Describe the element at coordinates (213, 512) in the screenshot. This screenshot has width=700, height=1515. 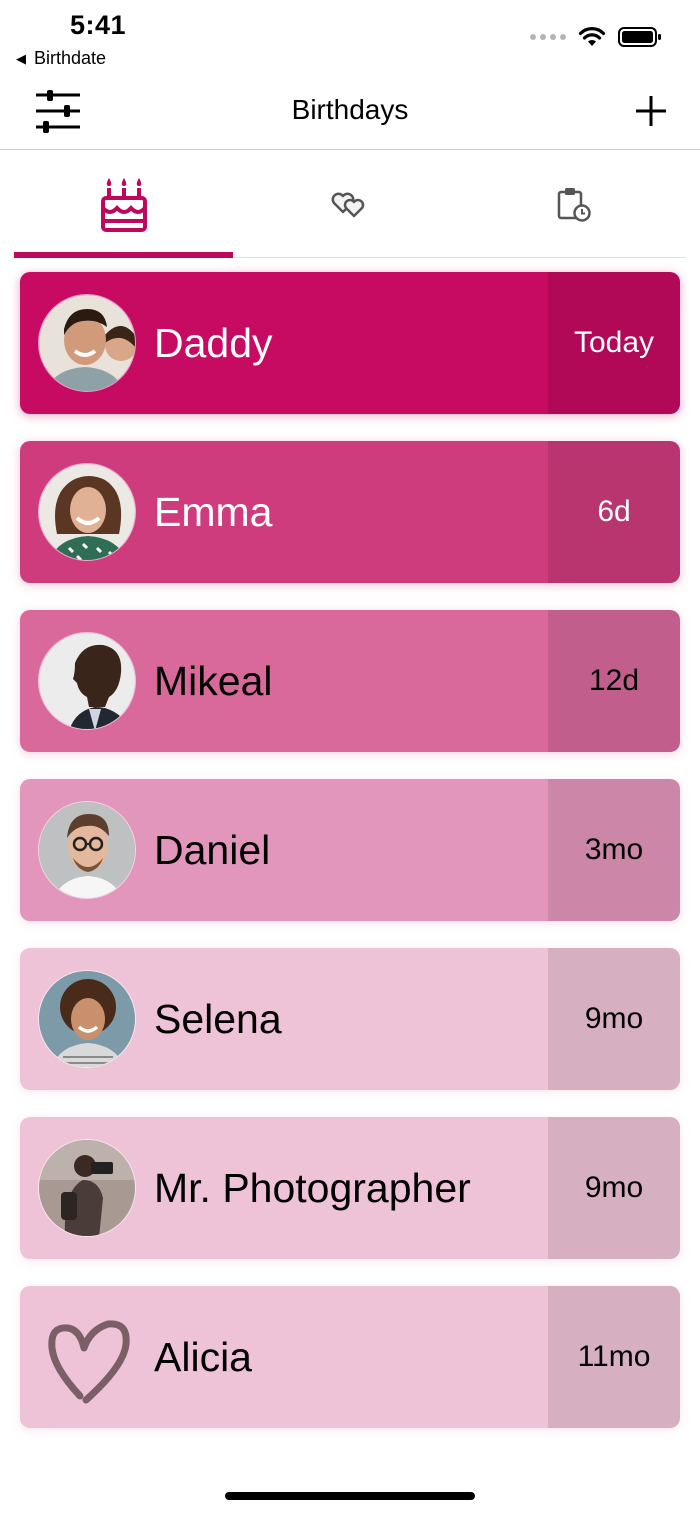
I see `contact-name: Emma` at that location.